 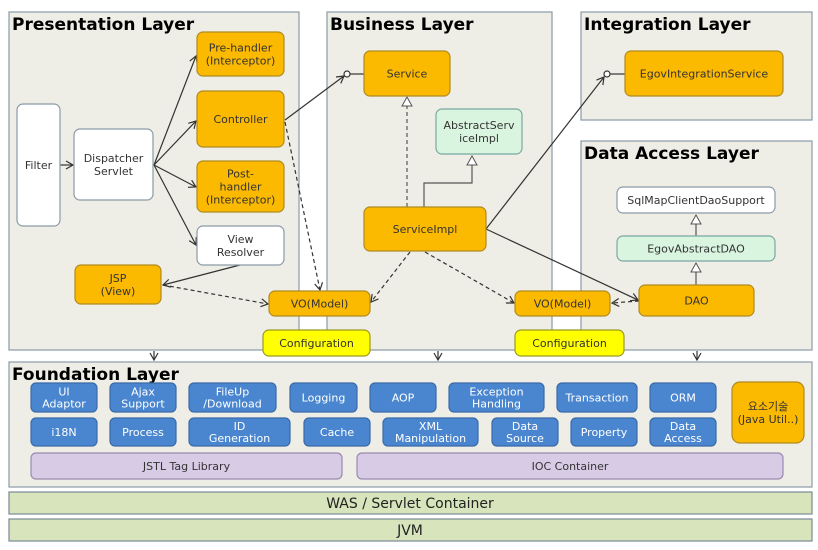 I want to click on foundation-item: UIAdaptor, so click(x=64, y=397).